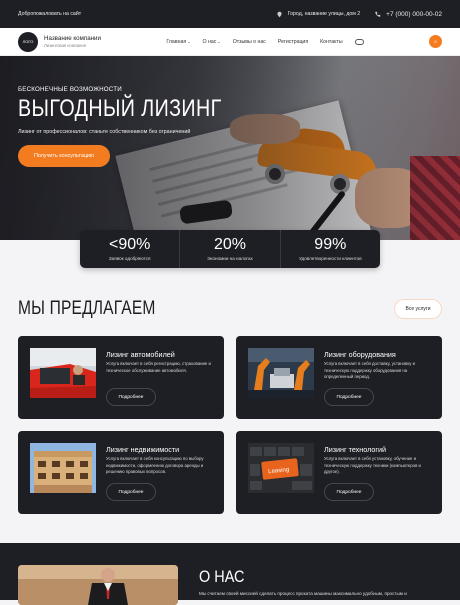  Describe the element at coordinates (222, 576) in the screenshot. I see `about-title: О НАС` at that location.